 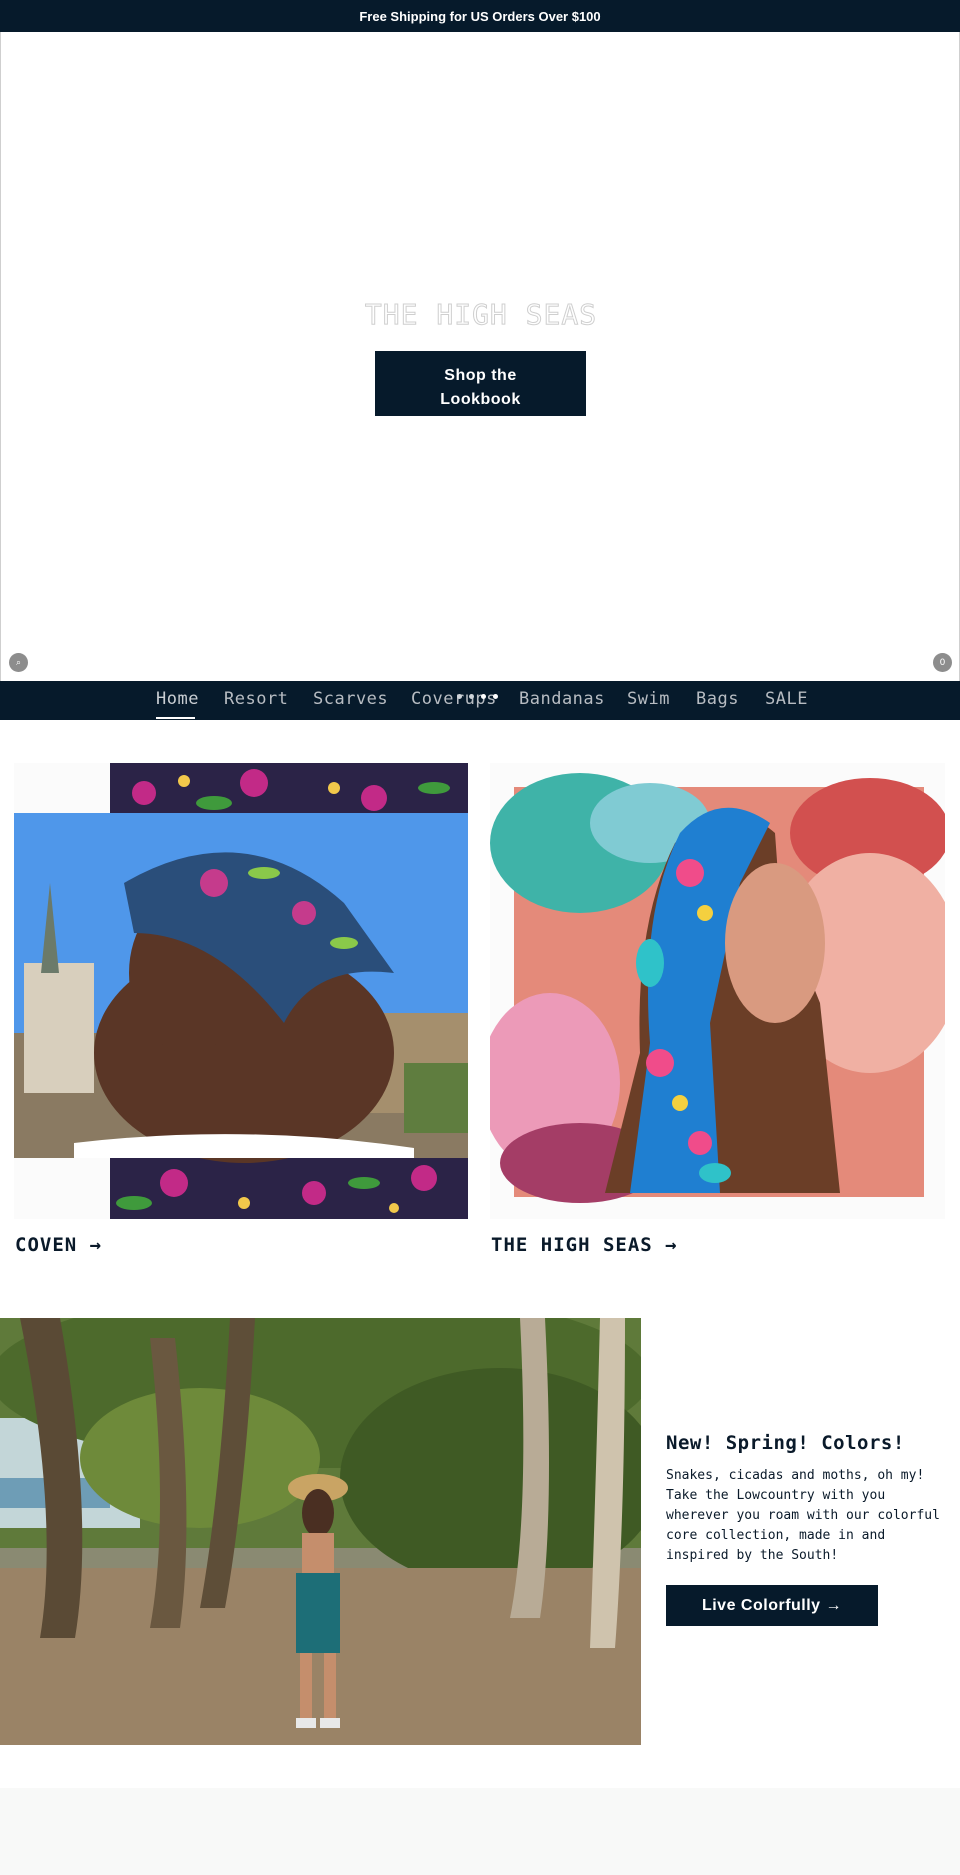 What do you see at coordinates (256, 699) in the screenshot?
I see `nav-item-resort: Resort` at bounding box center [256, 699].